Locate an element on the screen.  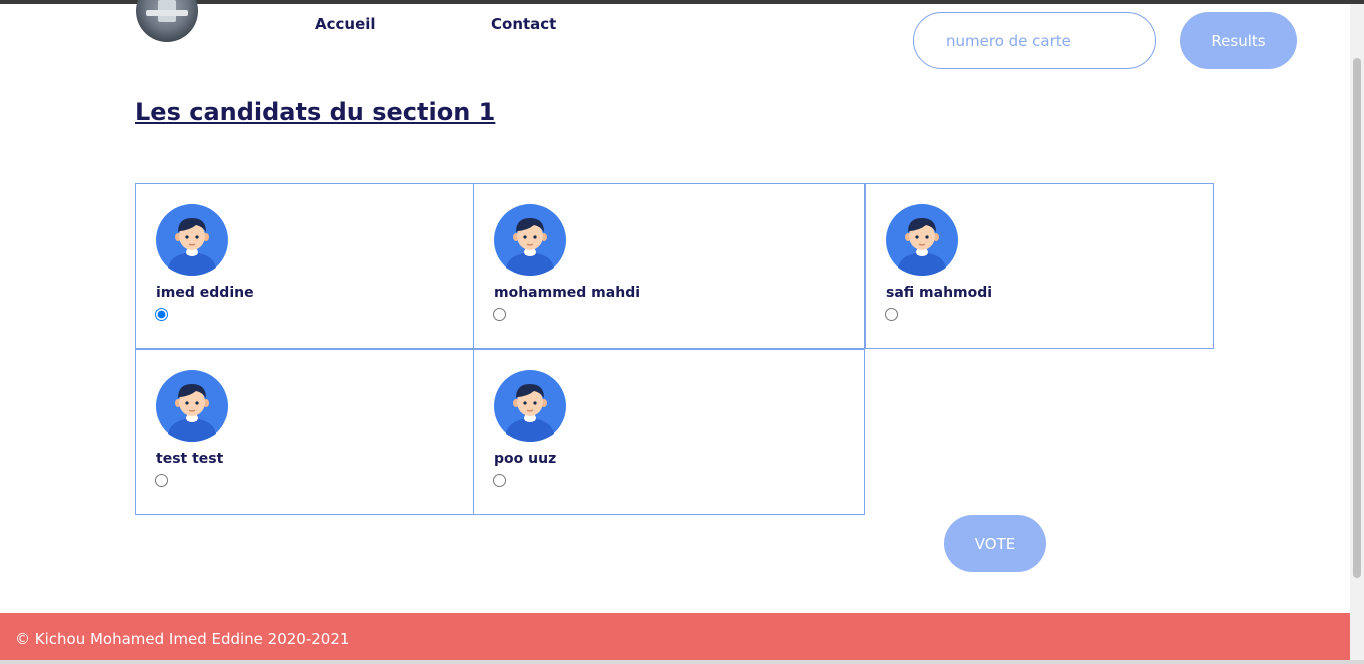
vote-button: VOTE is located at coordinates (995, 543).